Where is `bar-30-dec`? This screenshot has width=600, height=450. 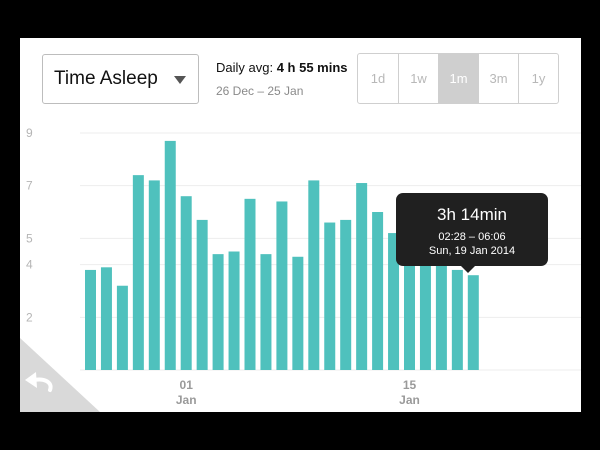
bar-30-dec is located at coordinates (154, 275).